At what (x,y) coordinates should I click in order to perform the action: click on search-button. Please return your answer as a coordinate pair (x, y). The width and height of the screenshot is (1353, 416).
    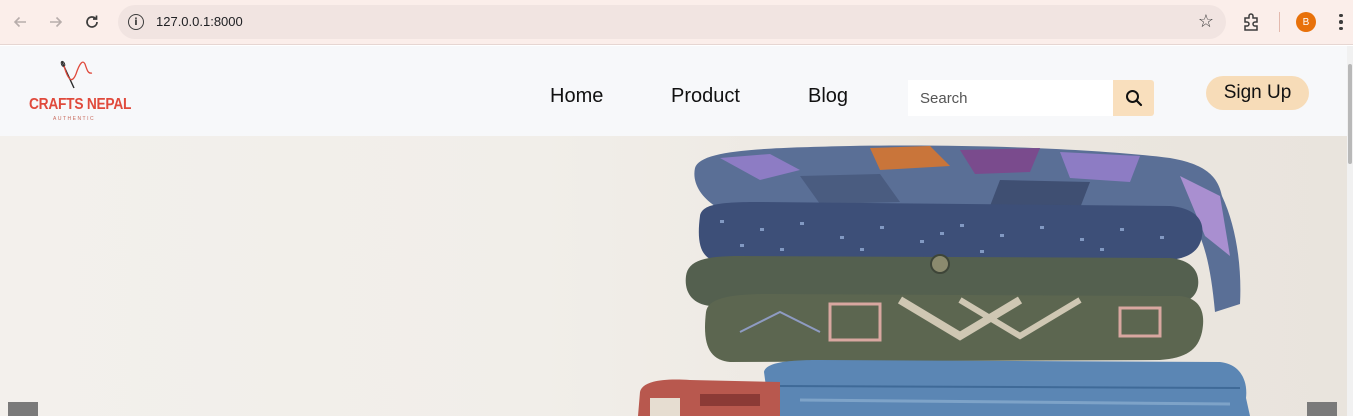
    Looking at the image, I should click on (1133, 98).